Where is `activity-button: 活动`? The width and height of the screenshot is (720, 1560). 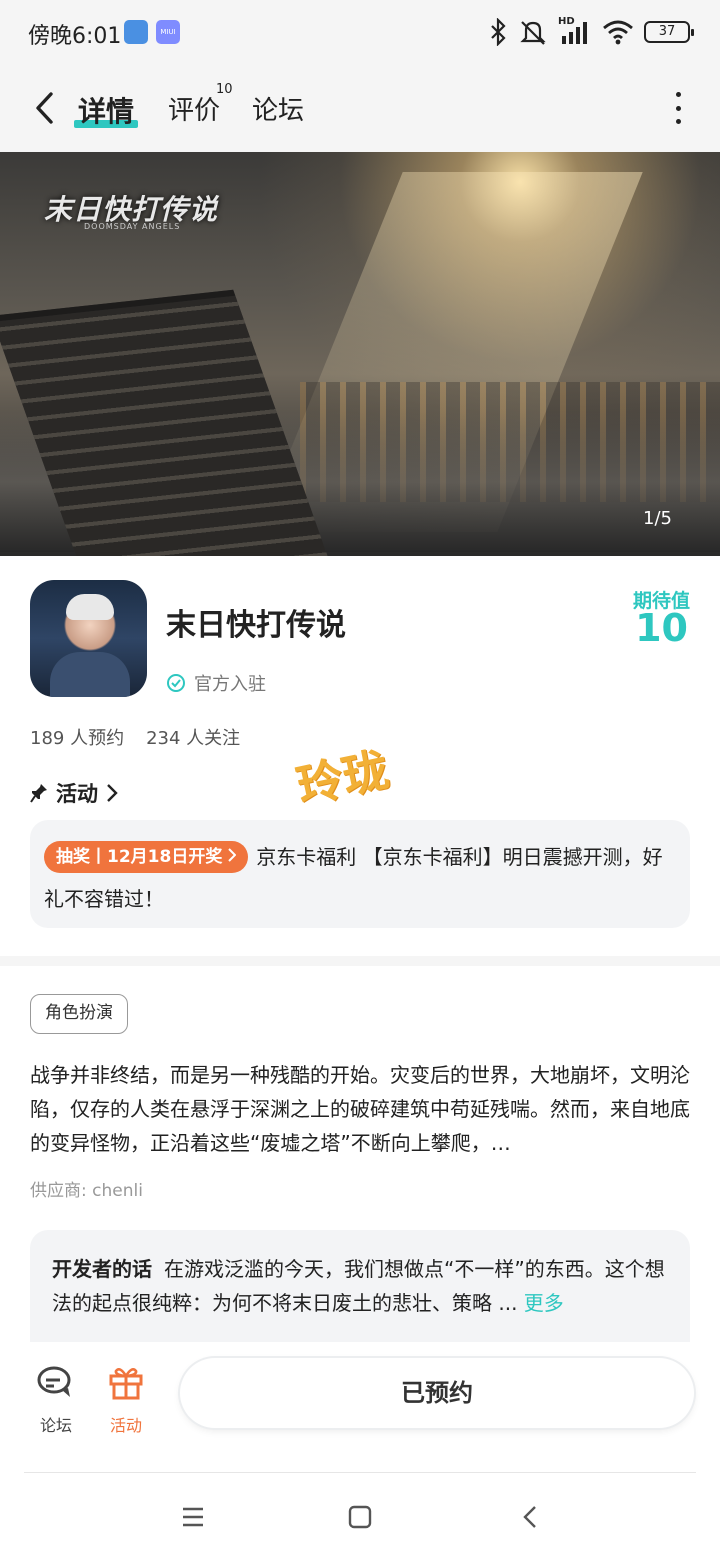
activity-button: 活动 is located at coordinates (126, 1399).